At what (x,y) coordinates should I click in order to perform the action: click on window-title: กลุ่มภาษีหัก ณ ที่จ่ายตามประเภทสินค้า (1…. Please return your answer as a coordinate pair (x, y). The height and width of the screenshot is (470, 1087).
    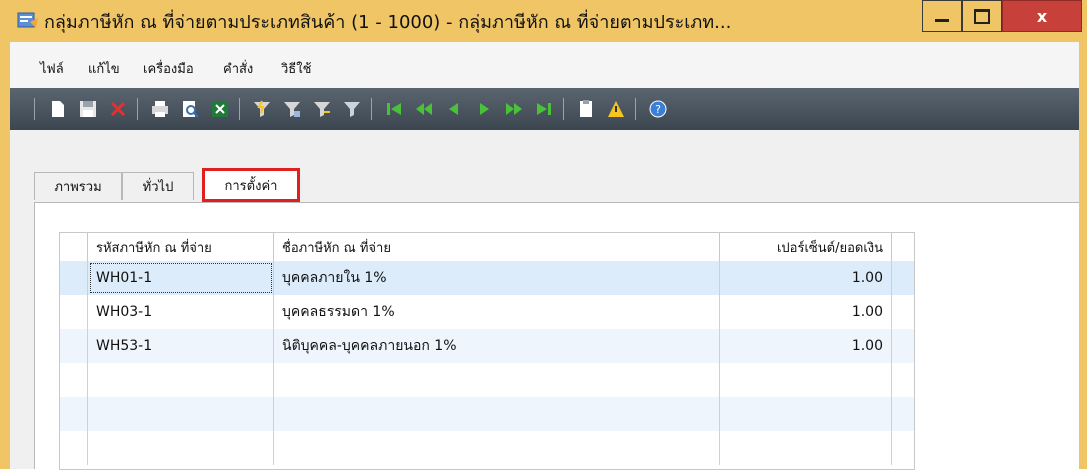
    Looking at the image, I should click on (388, 22).